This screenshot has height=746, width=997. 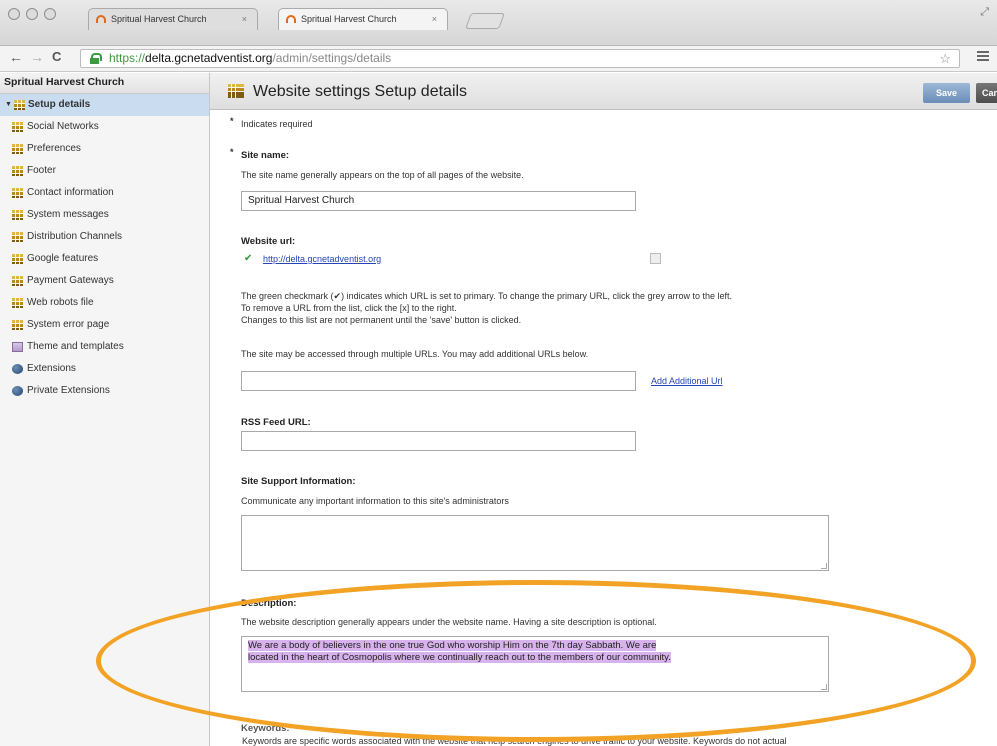 What do you see at coordinates (127, 58) in the screenshot?
I see `url-scheme: https://` at bounding box center [127, 58].